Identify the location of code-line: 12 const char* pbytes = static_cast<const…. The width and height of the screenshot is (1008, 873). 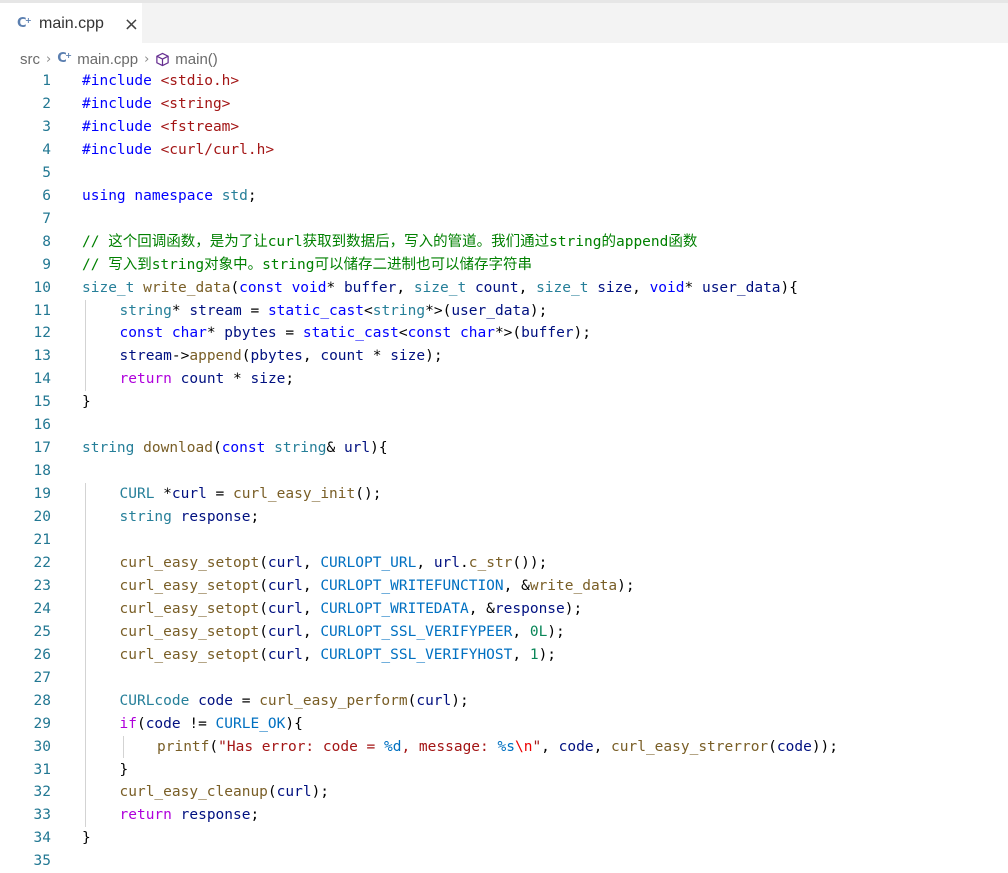
(504, 333).